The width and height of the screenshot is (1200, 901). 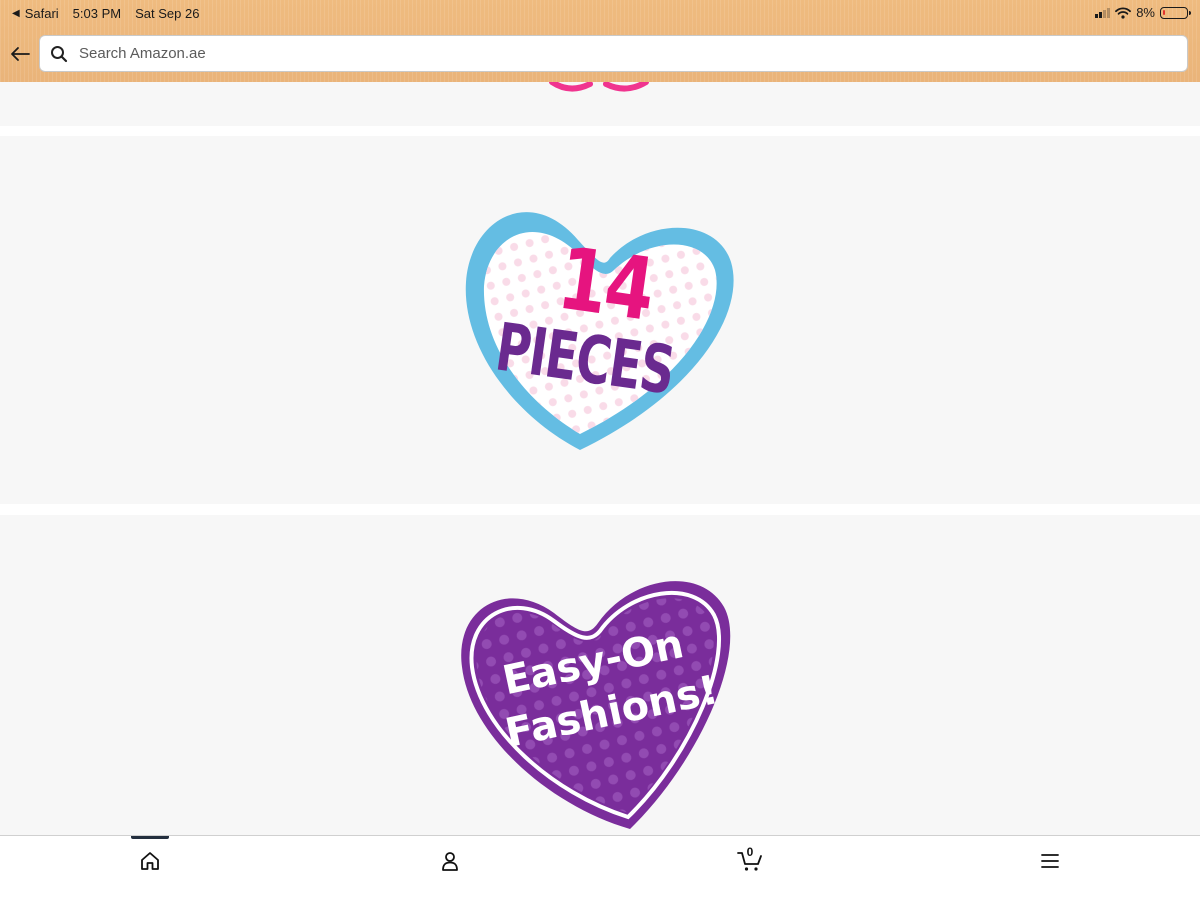 I want to click on status-bar-left: ◀ Safari 5:03 PM Sat Sep 26, so click(x=105, y=13).